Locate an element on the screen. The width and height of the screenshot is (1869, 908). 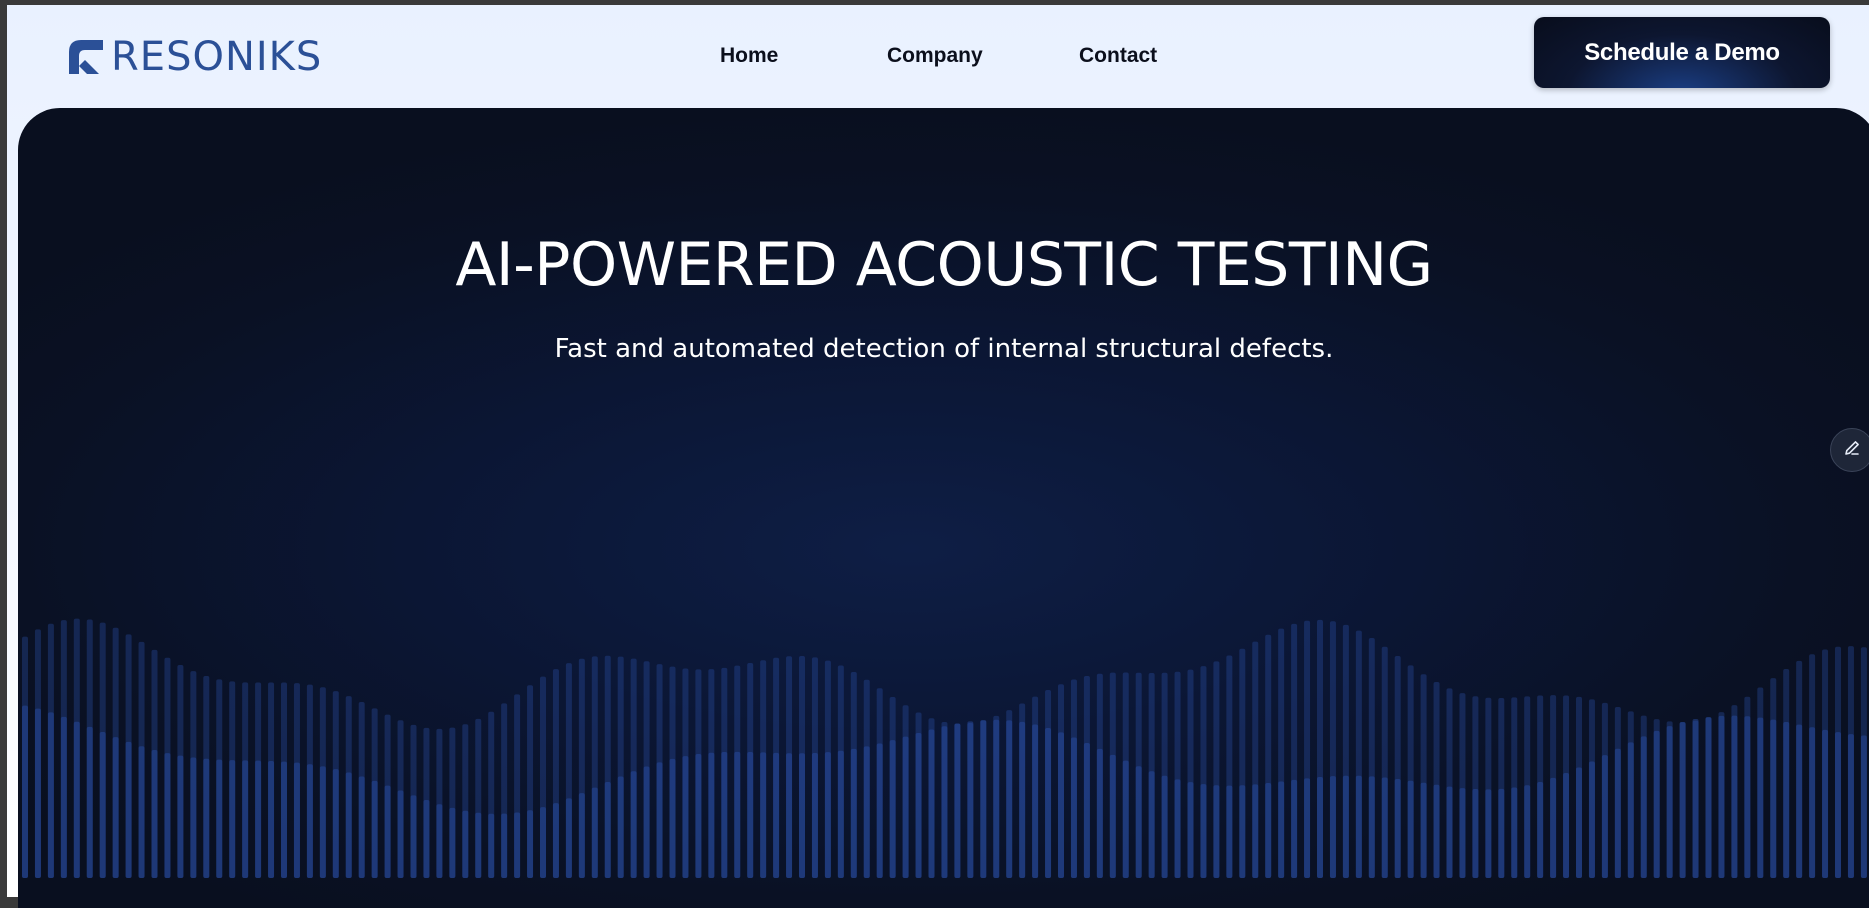
nav-link-contact: Contact is located at coordinates (1118, 56).